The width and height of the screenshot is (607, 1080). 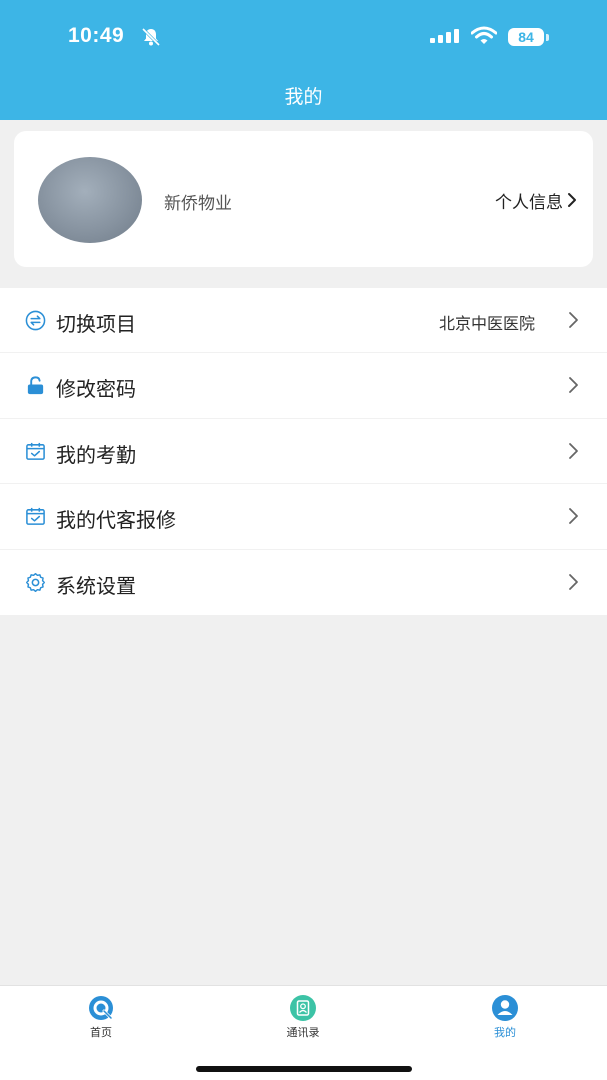 What do you see at coordinates (486, 323) in the screenshot?
I see `current-project-value: 北京中医医院` at bounding box center [486, 323].